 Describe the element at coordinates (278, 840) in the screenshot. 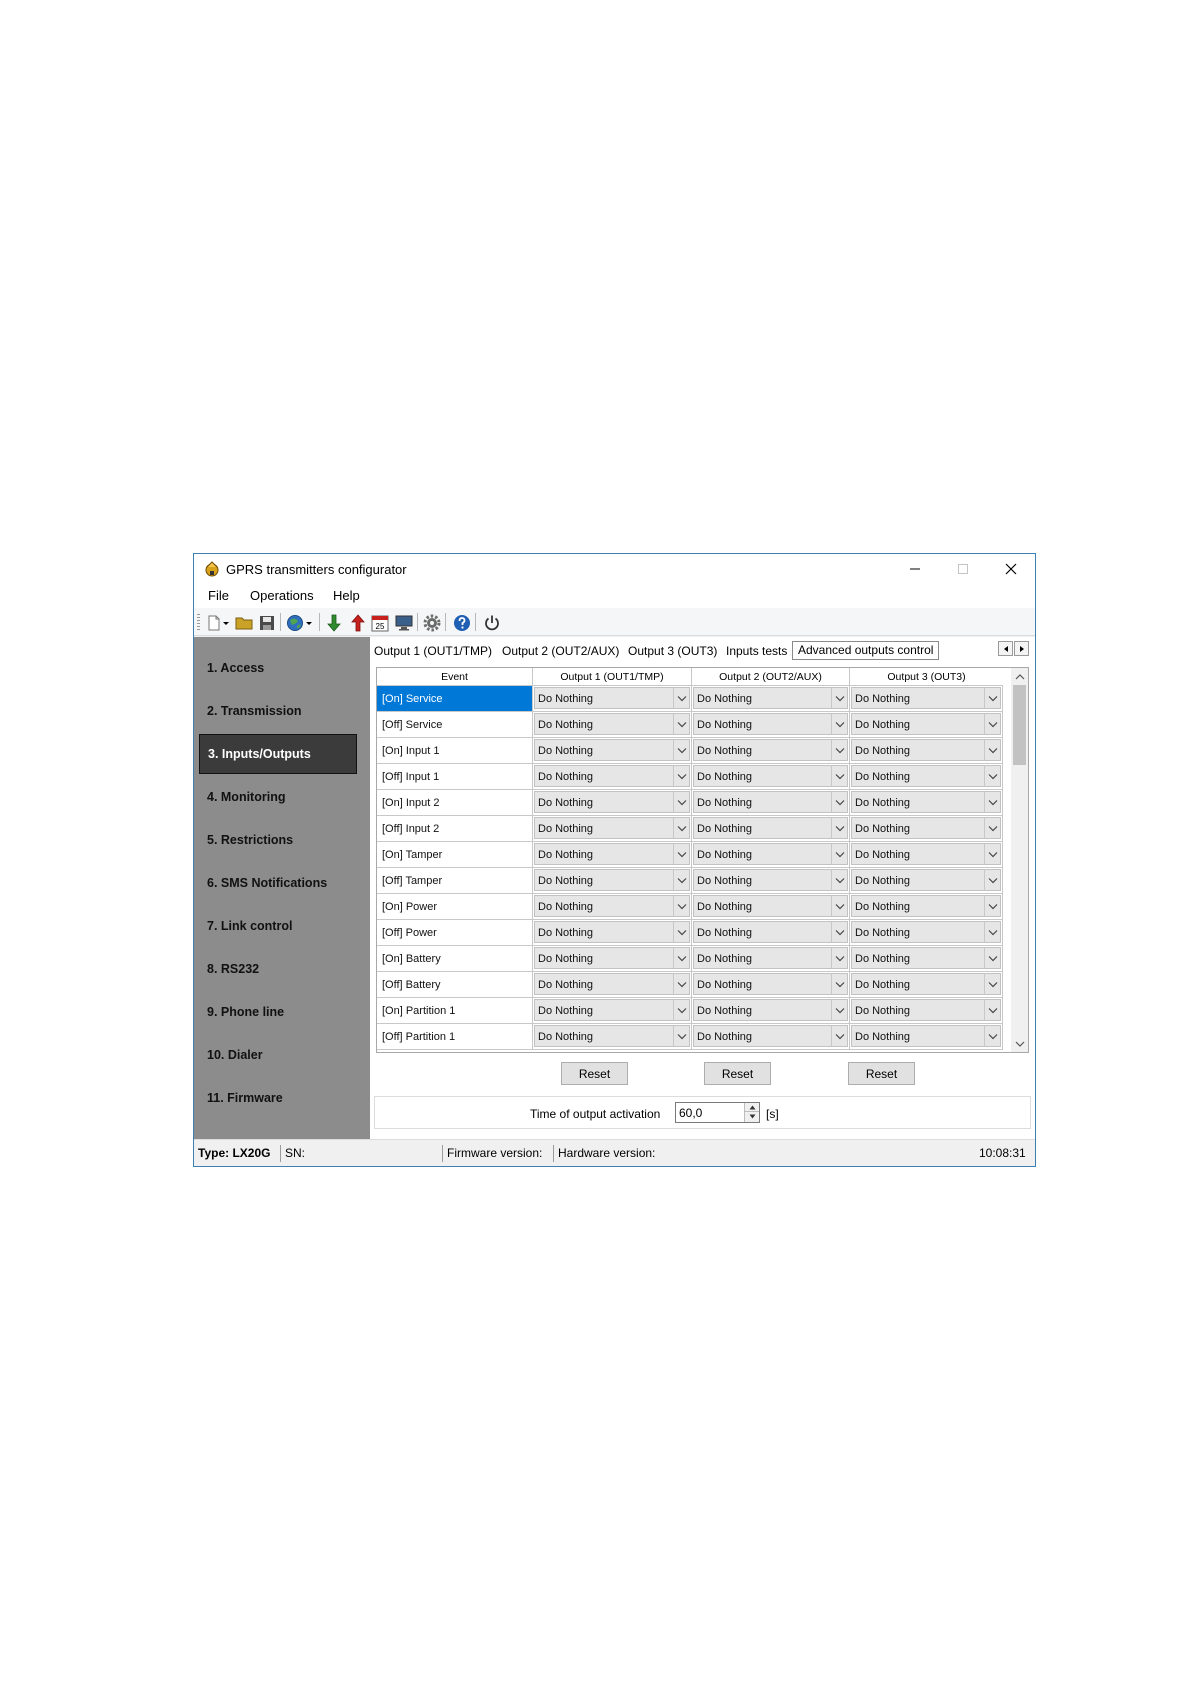

I see `sidebar-item-restrictions: 5. Restrictions` at that location.